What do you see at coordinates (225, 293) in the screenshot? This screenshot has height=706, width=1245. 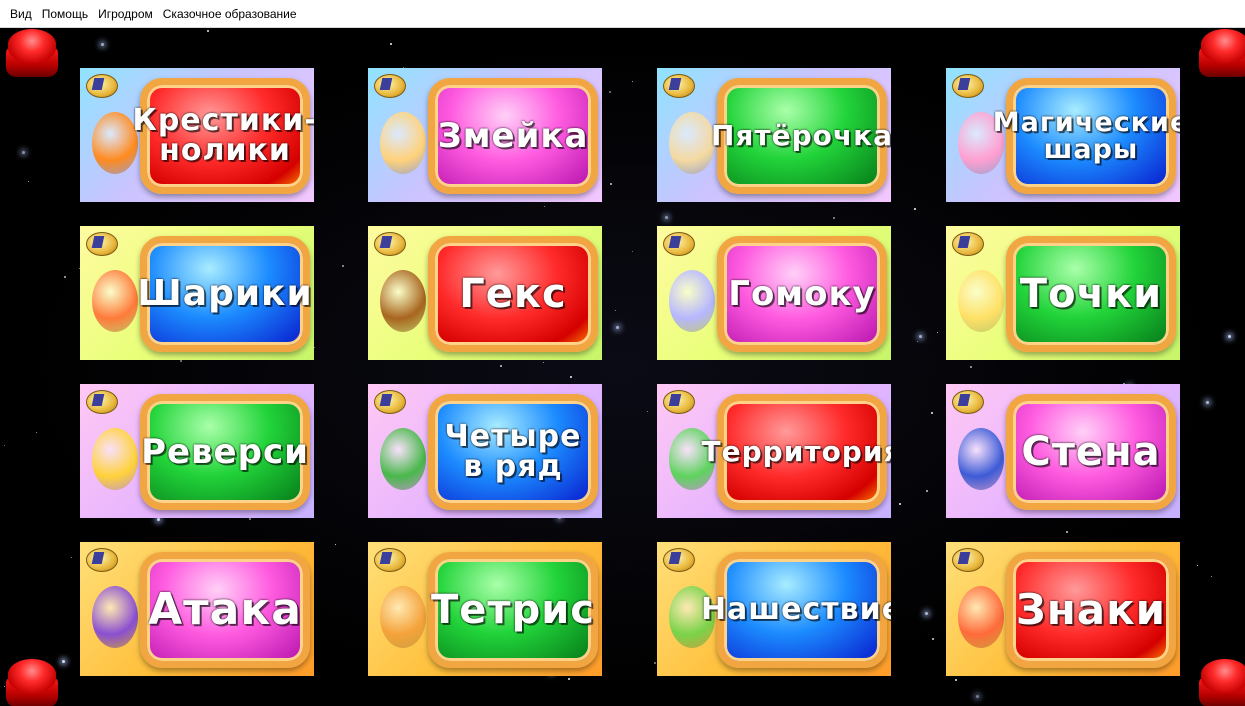 I see `game-title: Шарики` at bounding box center [225, 293].